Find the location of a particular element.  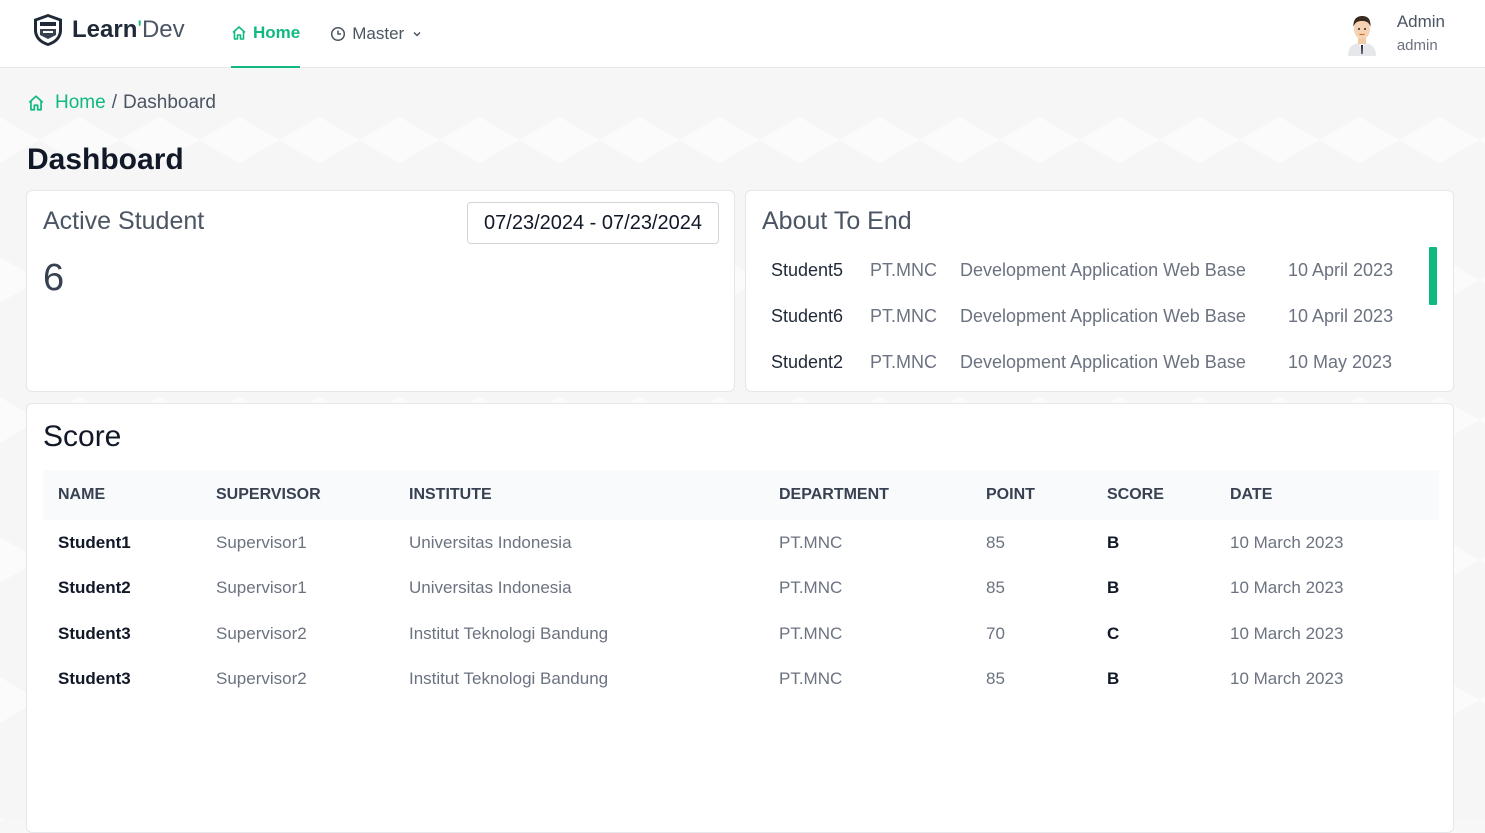

brand-name: Learn'Dev is located at coordinates (128, 30).